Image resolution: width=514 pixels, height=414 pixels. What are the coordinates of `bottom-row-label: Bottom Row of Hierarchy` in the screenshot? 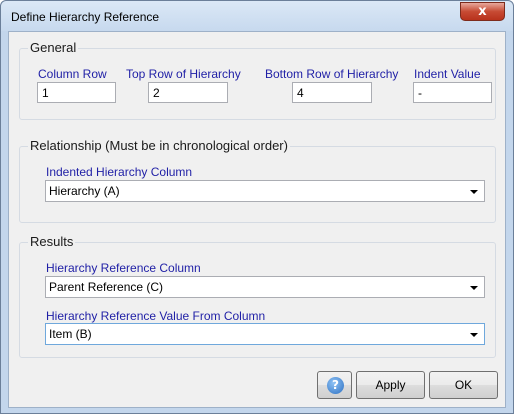 It's located at (332, 74).